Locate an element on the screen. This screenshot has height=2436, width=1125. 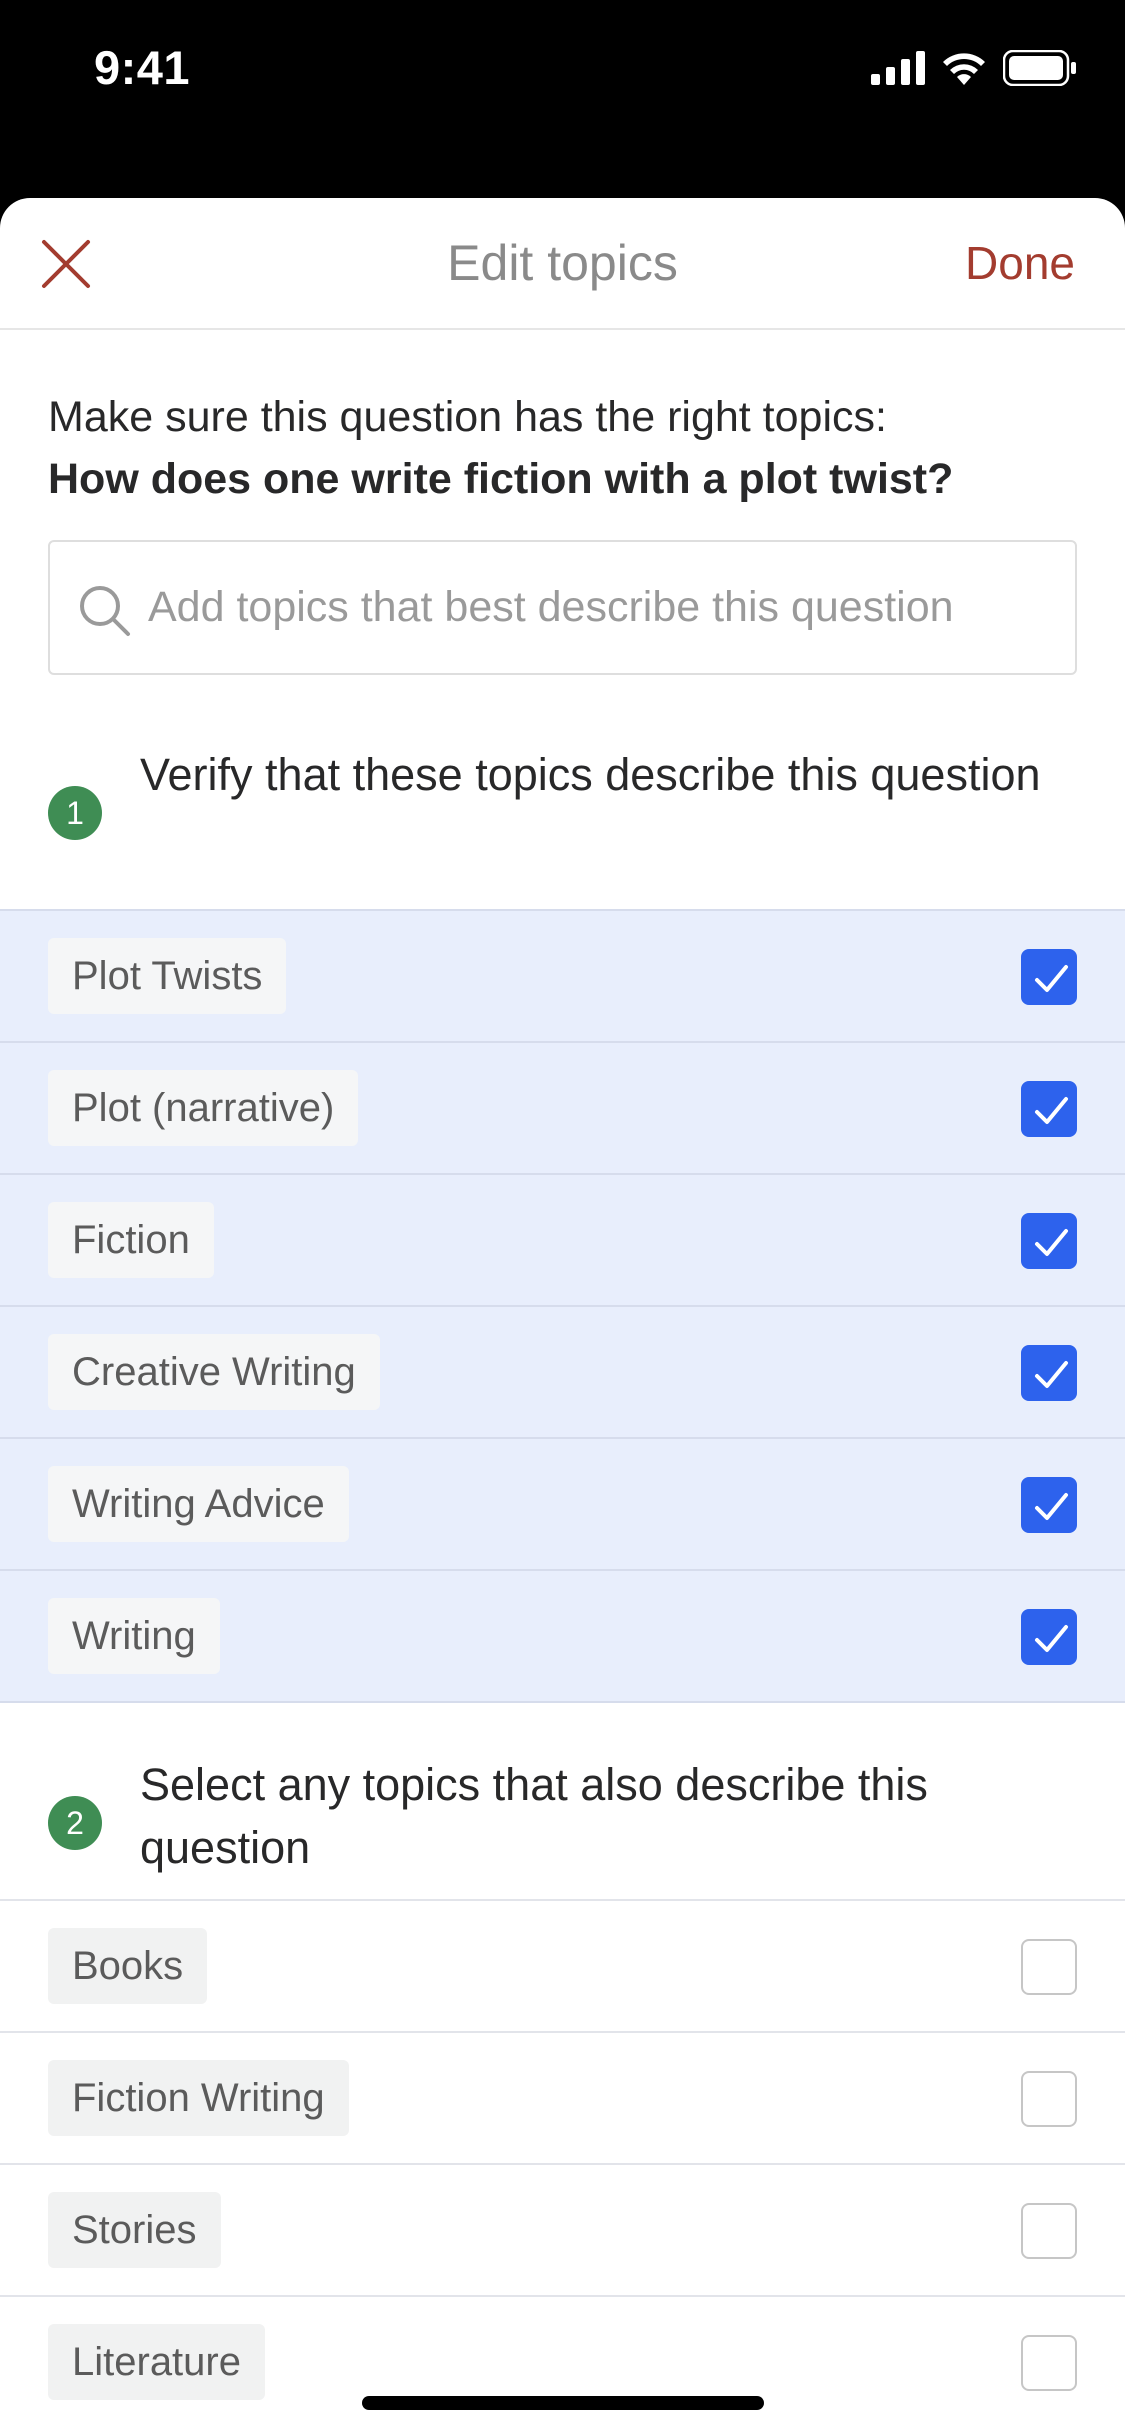
topic-chip: Books is located at coordinates (128, 1966).